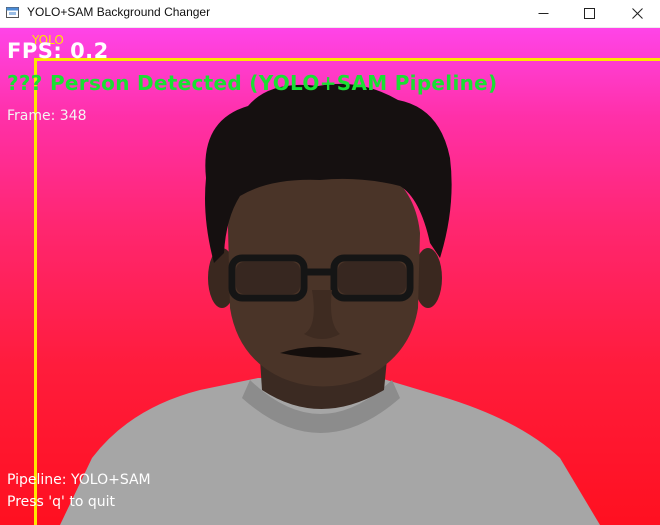 The height and width of the screenshot is (525, 660). Describe the element at coordinates (47, 116) in the screenshot. I see `frame-counter: Frame: 348` at that location.